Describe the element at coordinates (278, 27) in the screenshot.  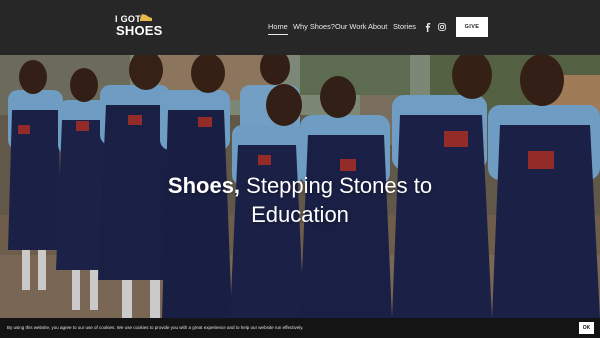
I see `nav-home: Home` at that location.